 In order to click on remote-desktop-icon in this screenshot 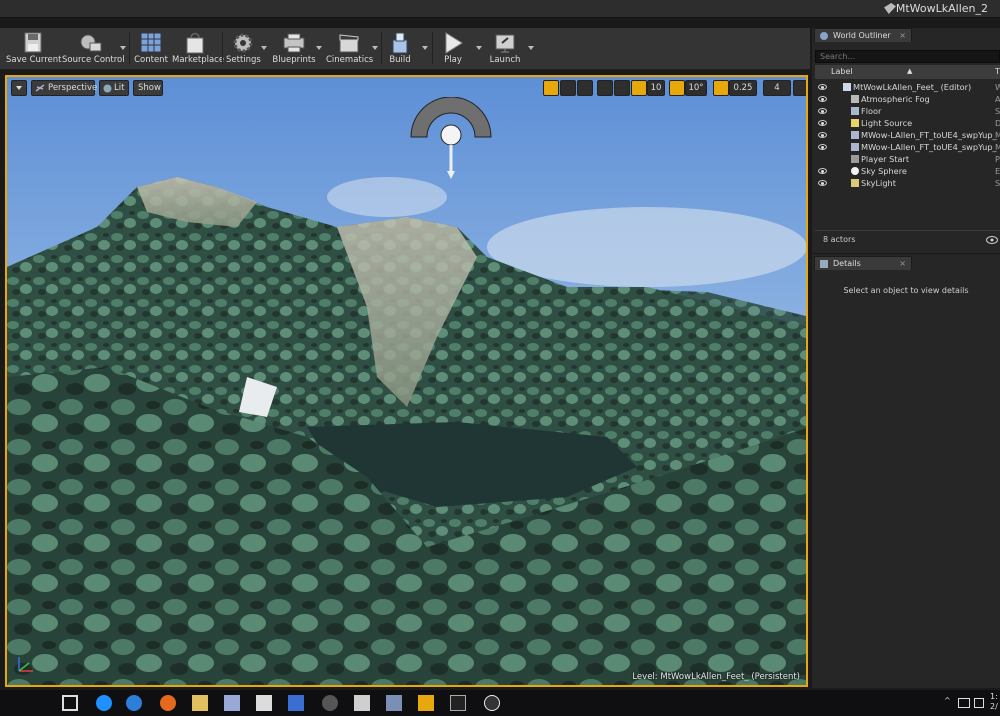, I will do `click(394, 703)`.